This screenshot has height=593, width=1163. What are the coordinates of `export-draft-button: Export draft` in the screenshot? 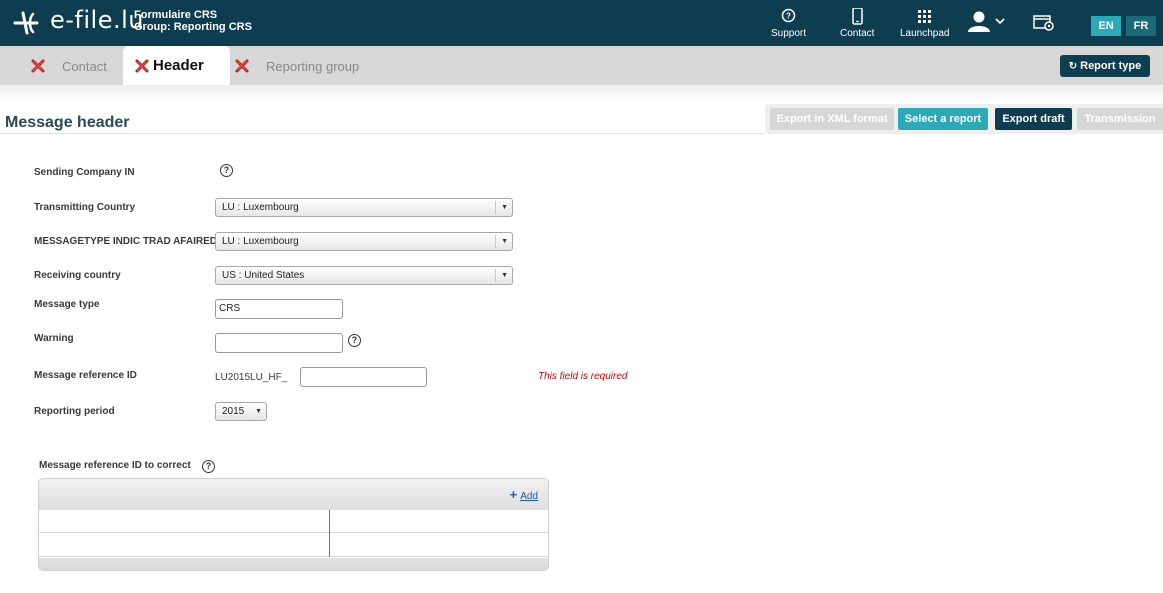 It's located at (1033, 119).